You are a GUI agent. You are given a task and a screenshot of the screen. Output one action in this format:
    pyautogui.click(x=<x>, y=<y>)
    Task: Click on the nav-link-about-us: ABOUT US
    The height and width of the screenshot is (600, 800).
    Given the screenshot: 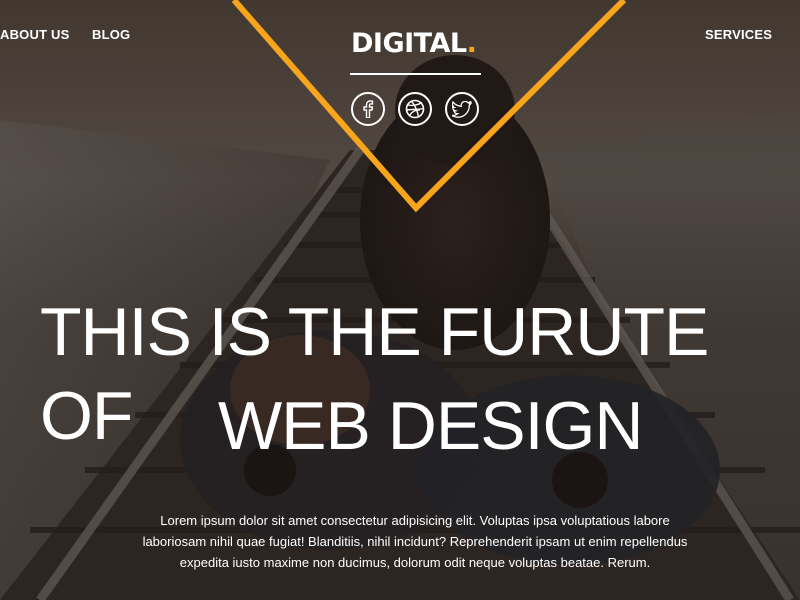 What is the action you would take?
    pyautogui.click(x=35, y=34)
    